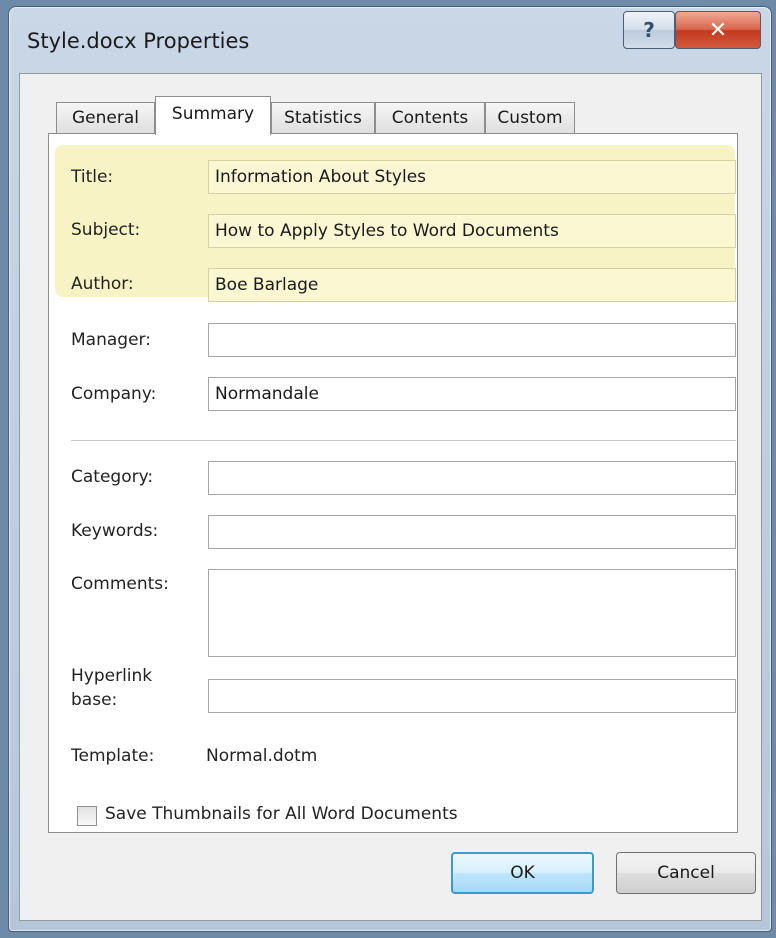 The image size is (776, 938). Describe the element at coordinates (472, 177) in the screenshot. I see `title-field: Information About Styles` at that location.